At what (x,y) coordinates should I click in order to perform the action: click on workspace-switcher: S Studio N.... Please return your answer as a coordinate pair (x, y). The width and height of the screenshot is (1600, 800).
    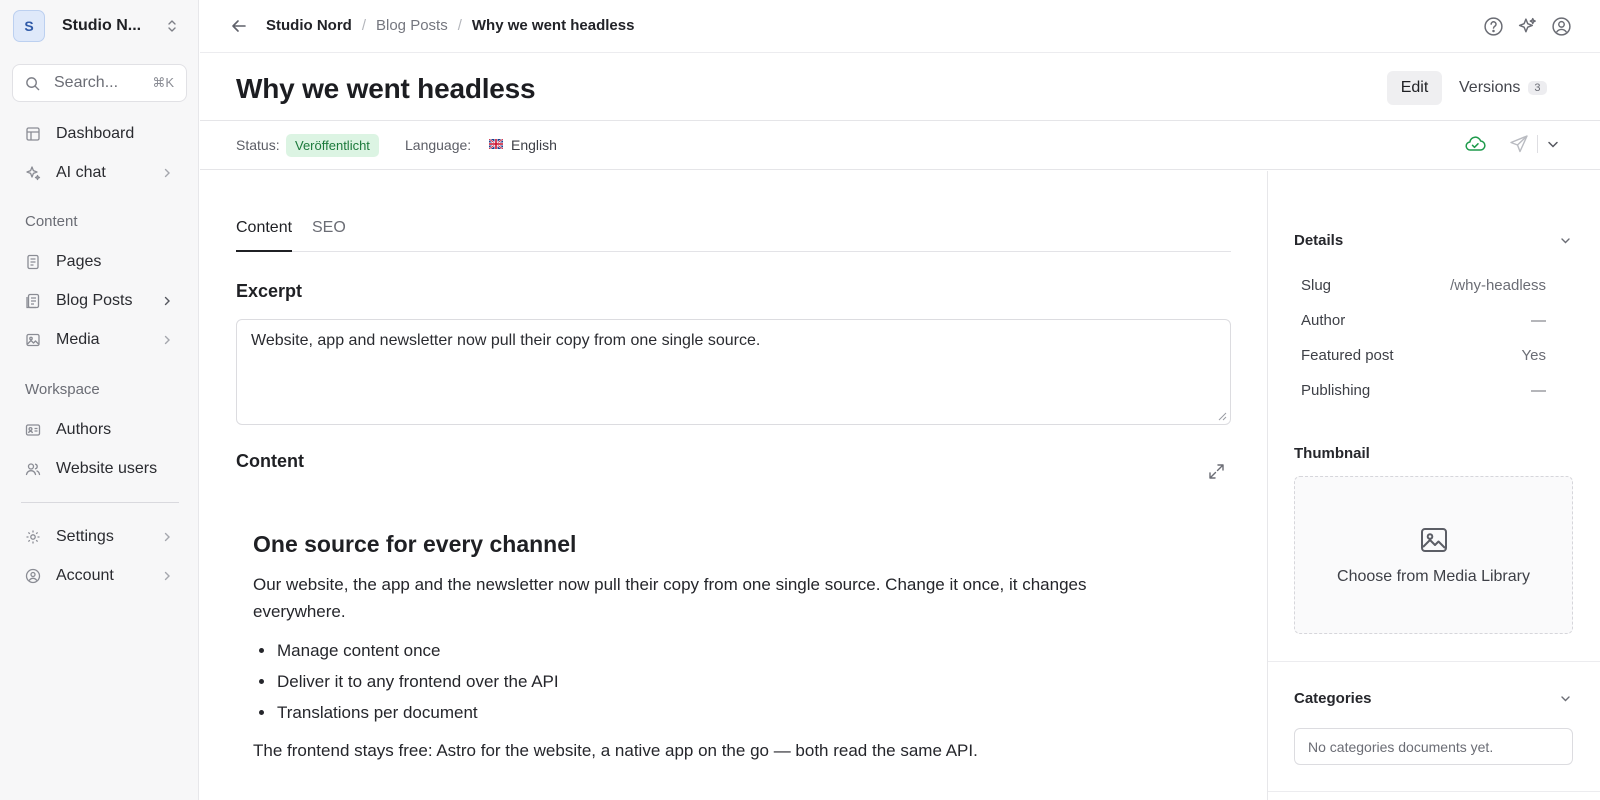
    Looking at the image, I should click on (101, 26).